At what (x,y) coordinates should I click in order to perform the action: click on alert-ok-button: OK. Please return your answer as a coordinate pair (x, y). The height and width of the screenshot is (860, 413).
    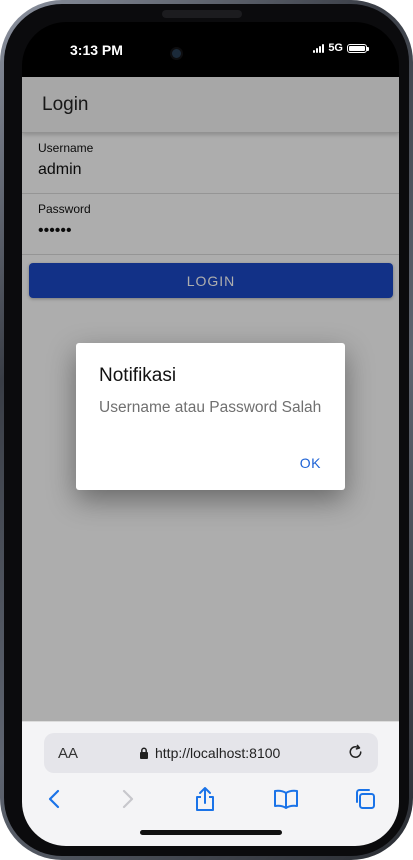
    Looking at the image, I should click on (310, 463).